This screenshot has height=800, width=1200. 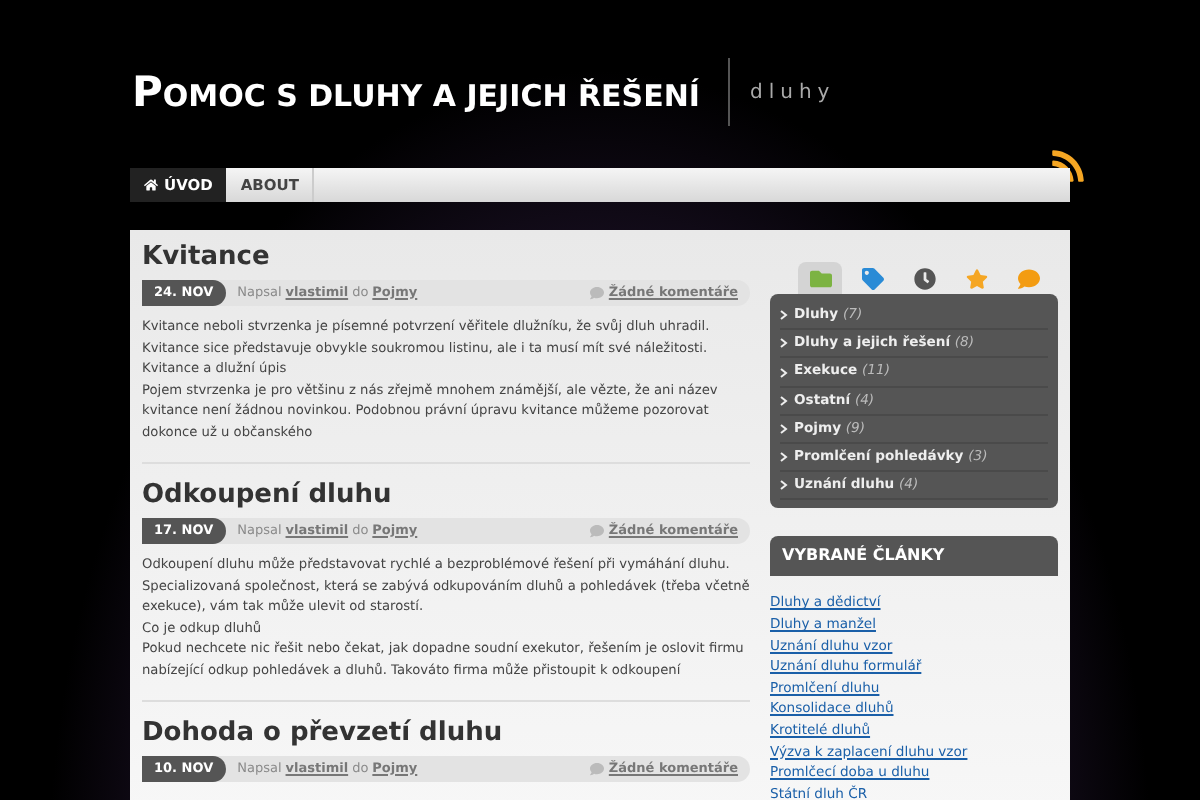 What do you see at coordinates (872, 278) in the screenshot?
I see `tag-icon` at bounding box center [872, 278].